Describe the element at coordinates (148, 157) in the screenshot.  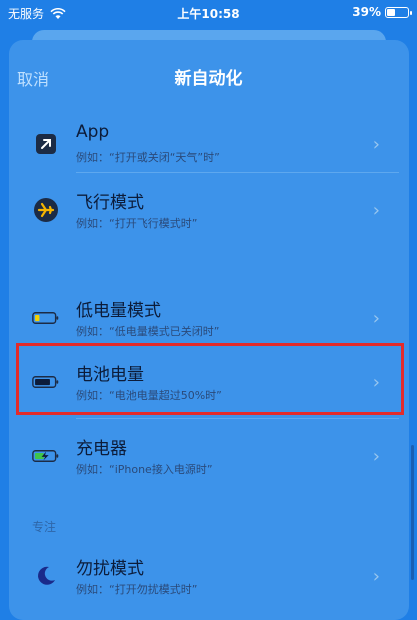
I see `item-subtitle: 例如：“打开或关闭“天气”时”` at that location.